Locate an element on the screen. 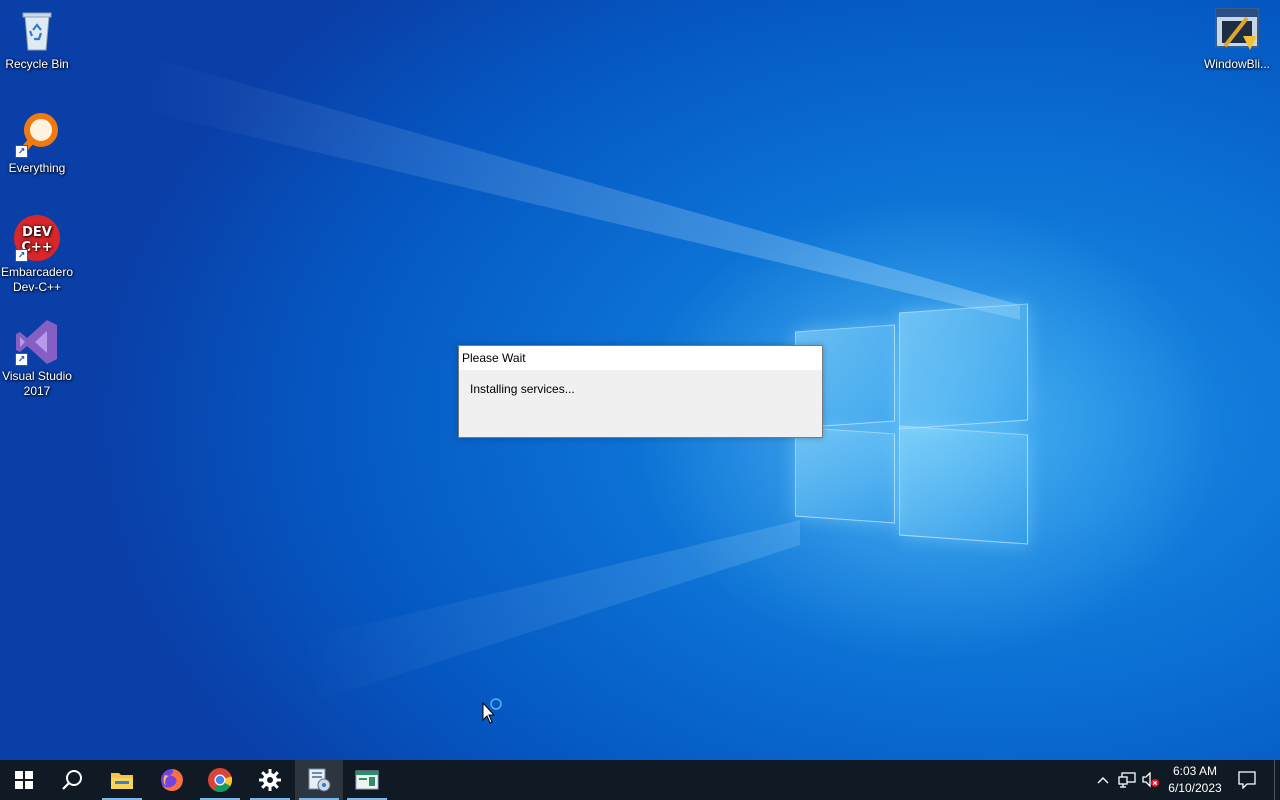 The image size is (1280, 800). desktop-icon-label: Everything is located at coordinates (37, 168).